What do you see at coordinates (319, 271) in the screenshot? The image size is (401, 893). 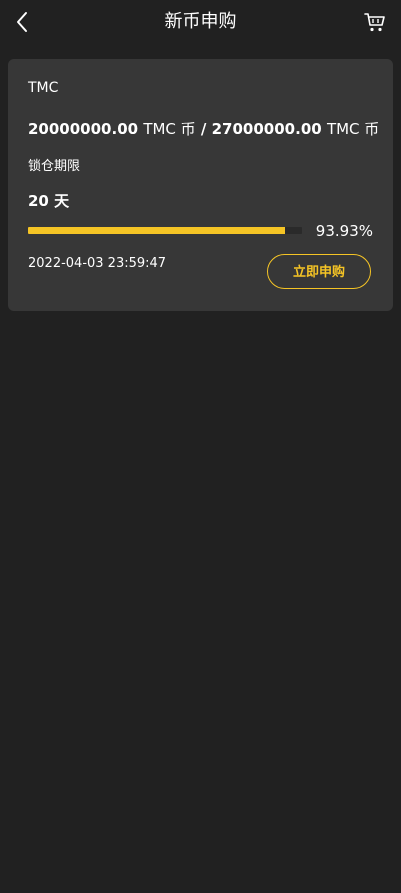 I see `subscribe-now-button: 立即申购` at bounding box center [319, 271].